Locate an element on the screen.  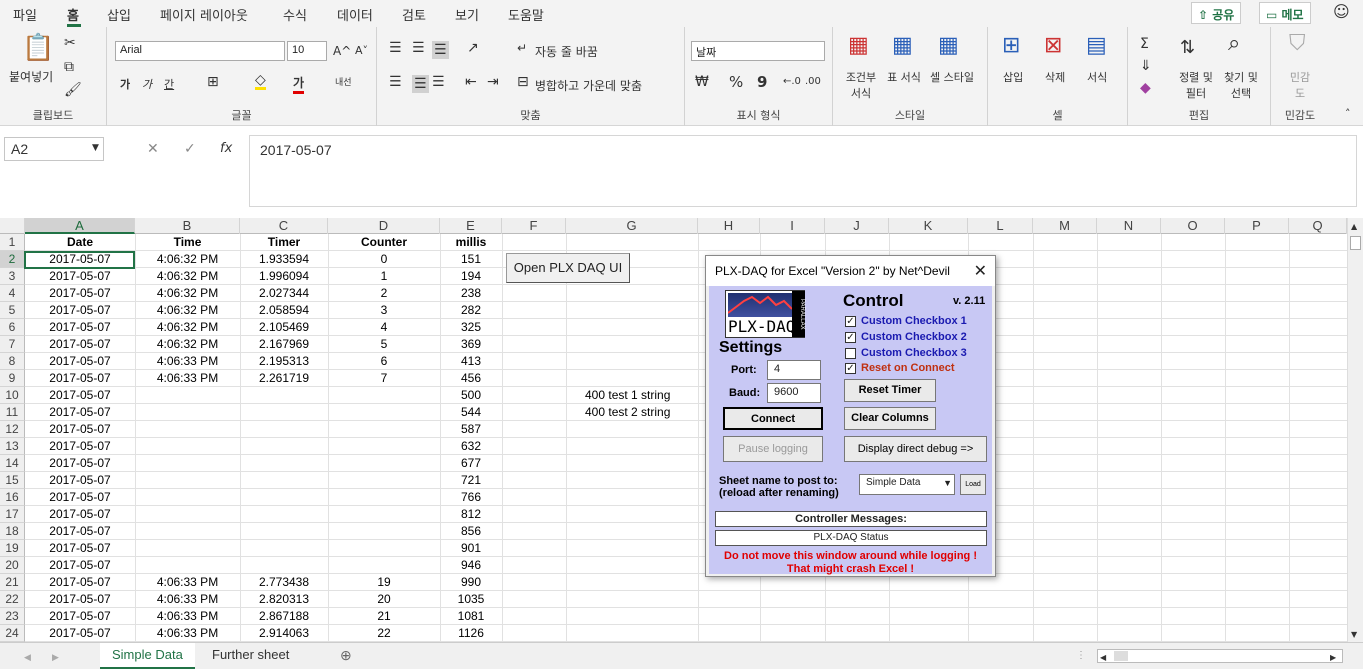
row-header-7: 7 is located at coordinates (12, 344).